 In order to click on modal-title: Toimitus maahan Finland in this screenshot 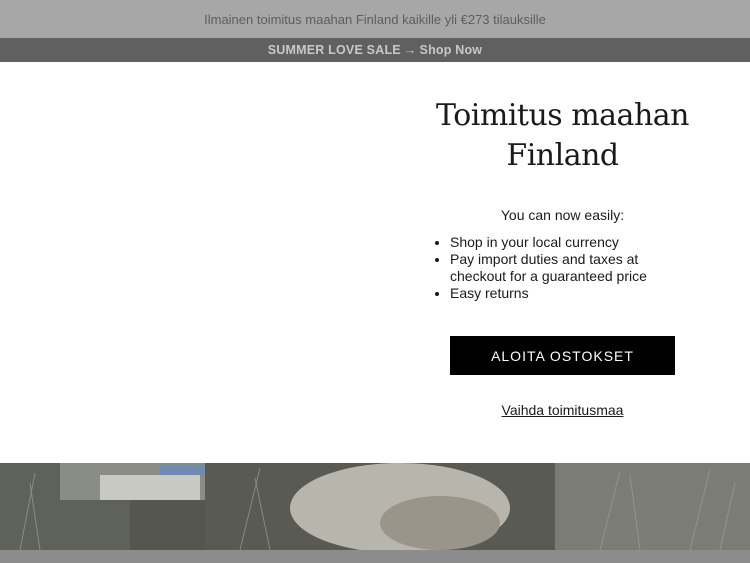, I will do `click(562, 136)`.